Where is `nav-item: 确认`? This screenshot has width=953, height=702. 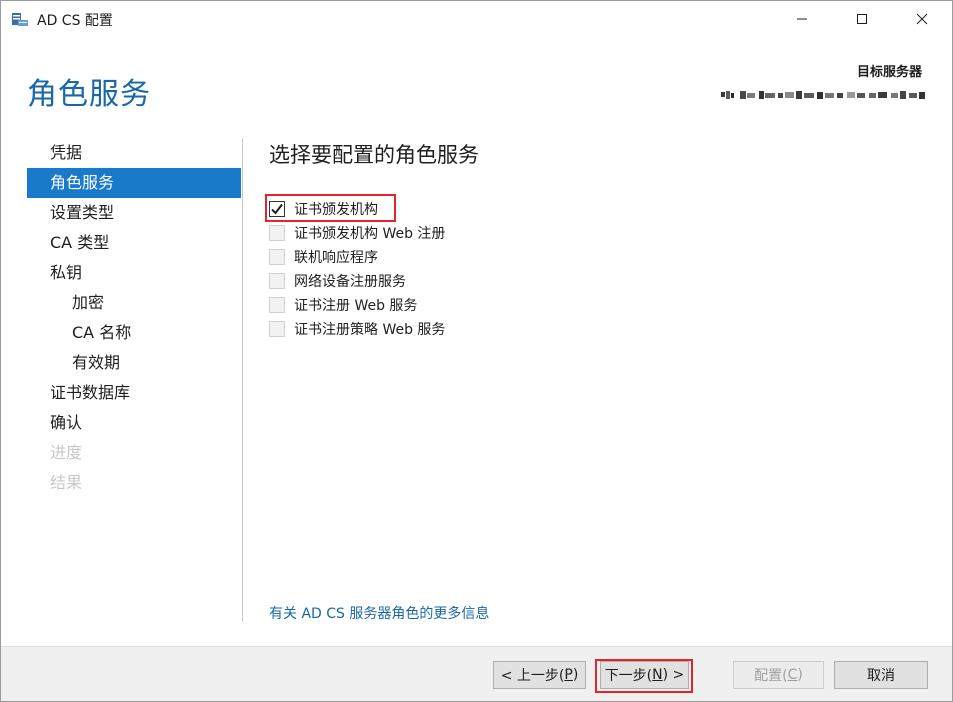
nav-item: 确认 is located at coordinates (134, 423).